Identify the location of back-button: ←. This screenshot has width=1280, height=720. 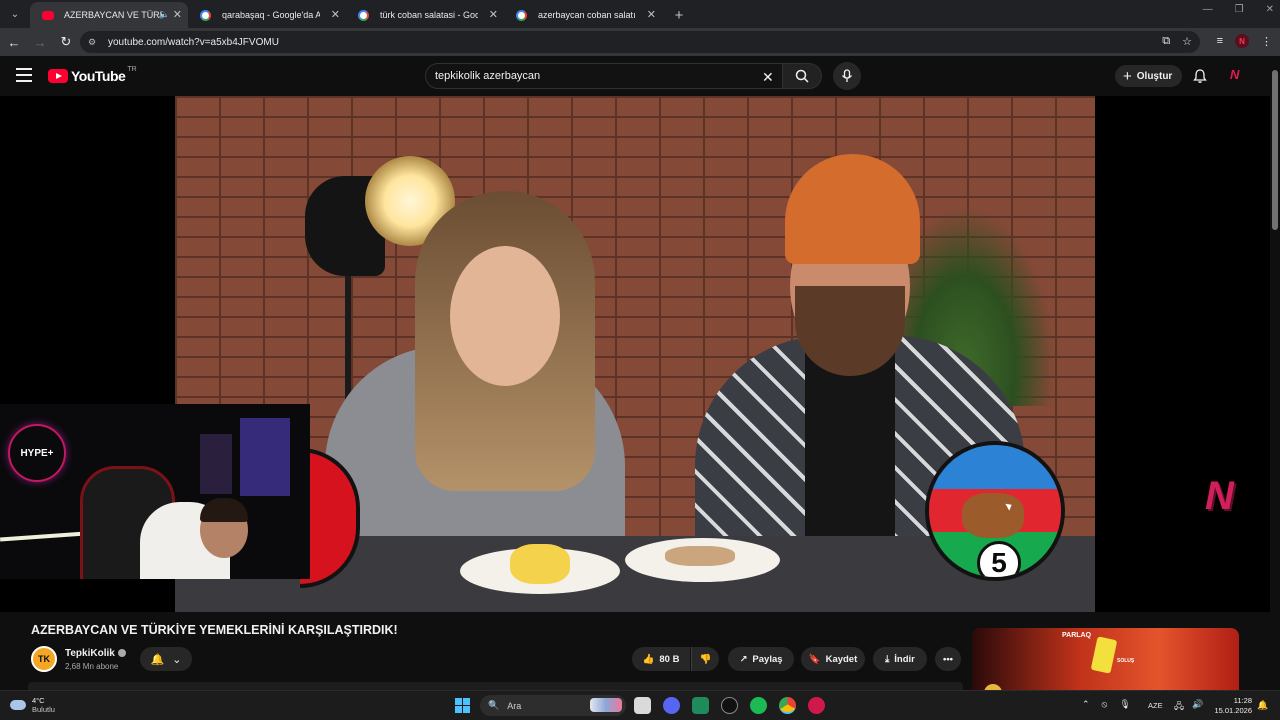
(14, 42).